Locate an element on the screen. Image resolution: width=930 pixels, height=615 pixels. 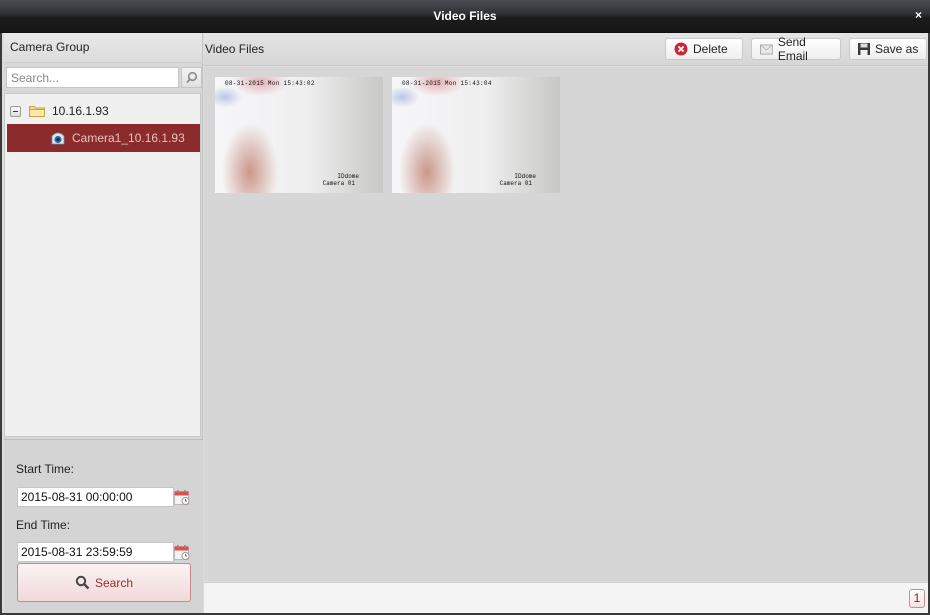
time-filter-panel: Start Time: End Time: is located at coordinates (103, 526).